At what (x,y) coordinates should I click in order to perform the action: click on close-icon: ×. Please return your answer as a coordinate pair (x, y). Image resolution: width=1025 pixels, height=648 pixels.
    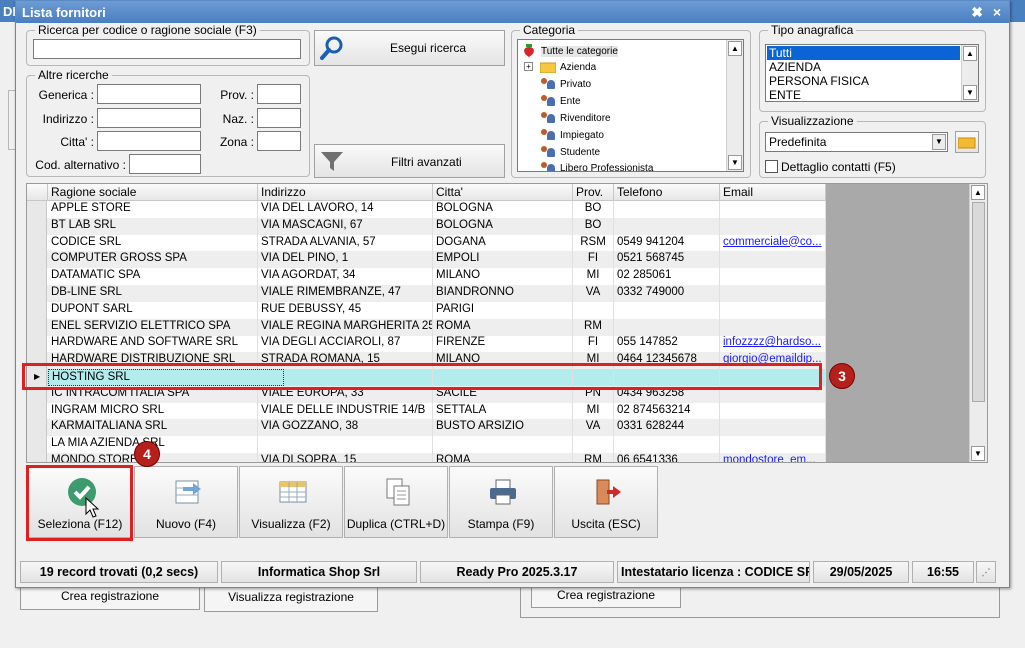
    Looking at the image, I should click on (997, 12).